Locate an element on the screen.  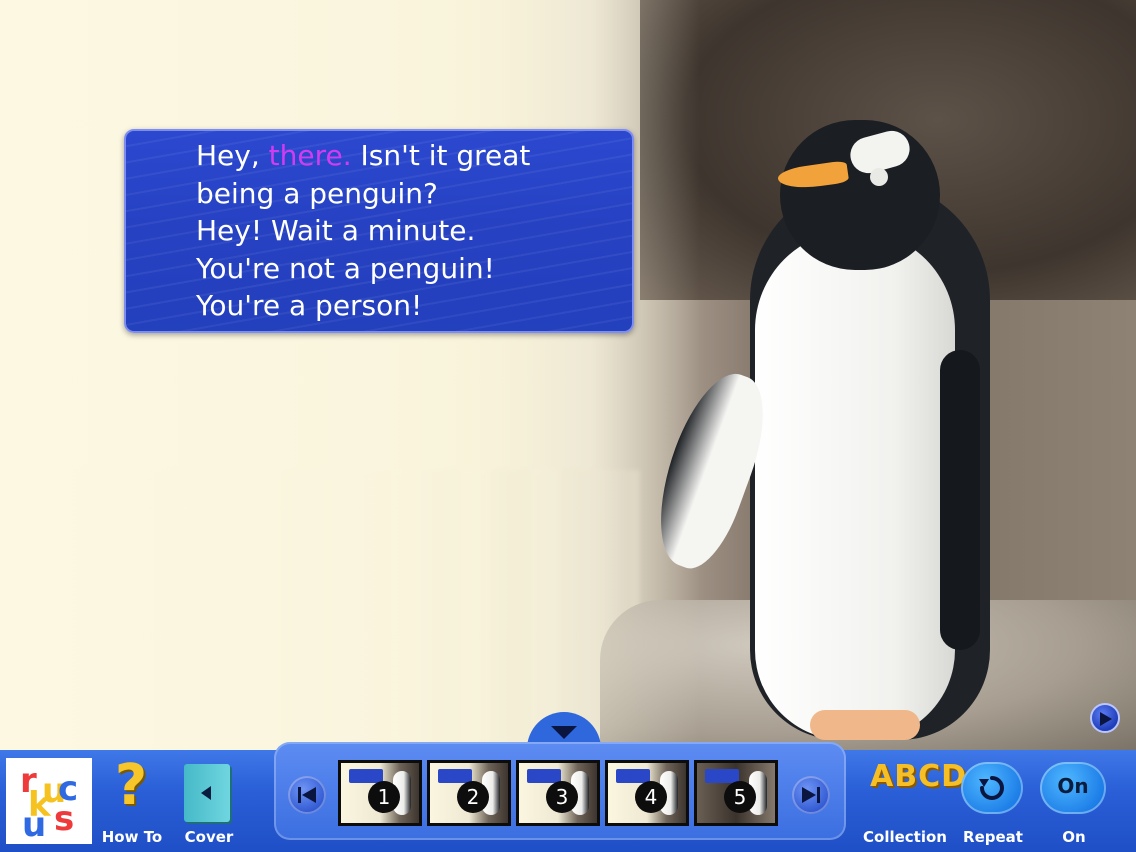
logo-letter: u is located at coordinates (34, 825).